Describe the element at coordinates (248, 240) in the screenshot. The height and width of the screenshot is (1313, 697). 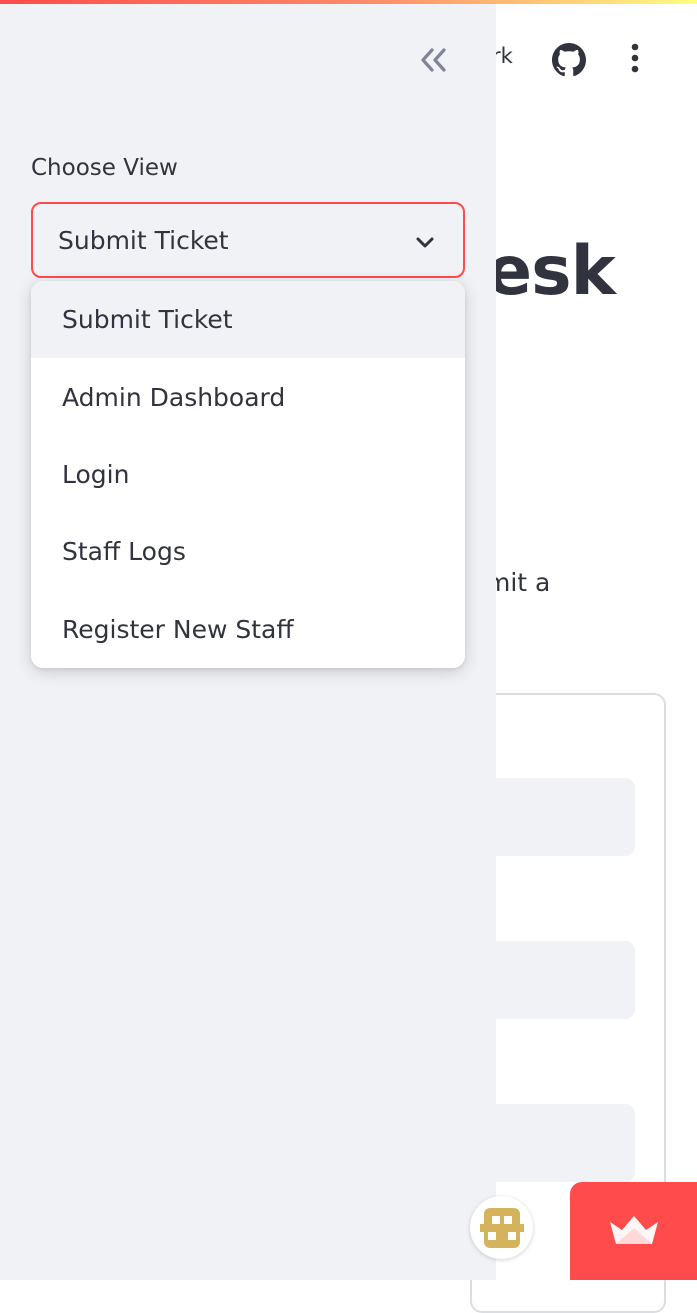
I see `view-select: Submit Ticket` at that location.